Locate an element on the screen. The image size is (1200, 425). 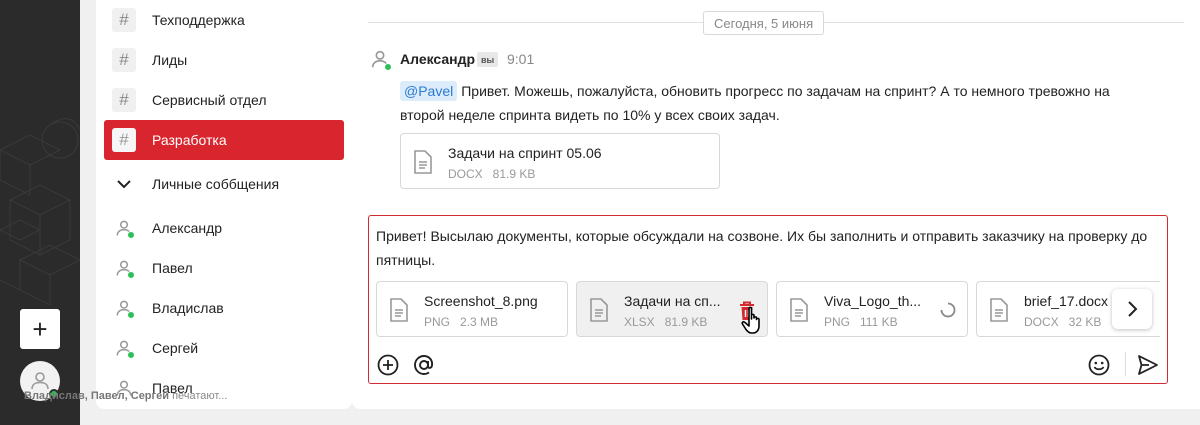
sidebar-item-dm-vladislav: Владислав is located at coordinates (224, 308).